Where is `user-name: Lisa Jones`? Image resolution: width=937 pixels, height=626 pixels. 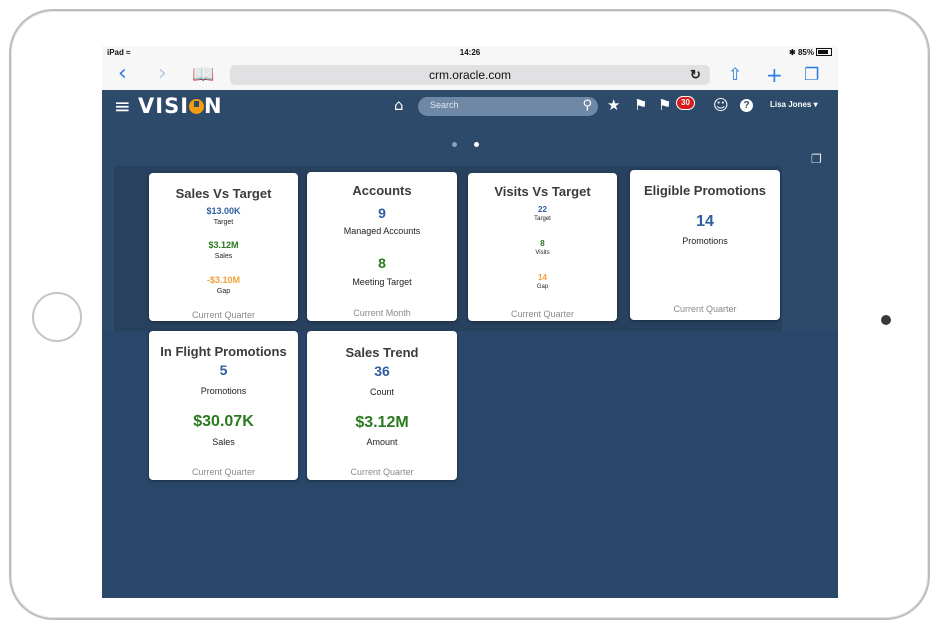
user-name: Lisa Jones is located at coordinates (791, 104).